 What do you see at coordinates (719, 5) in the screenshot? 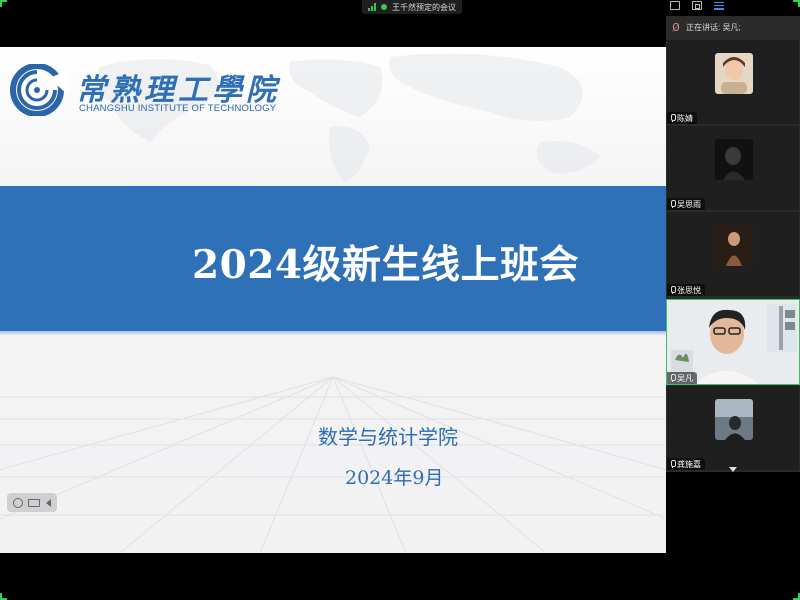
I see `list-view-icon` at bounding box center [719, 5].